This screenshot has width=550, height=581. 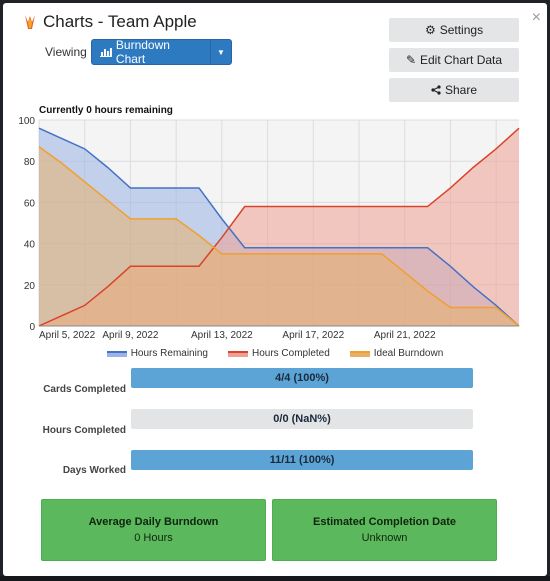 I want to click on x-tick-label: April 17, 2022, so click(x=313, y=335).